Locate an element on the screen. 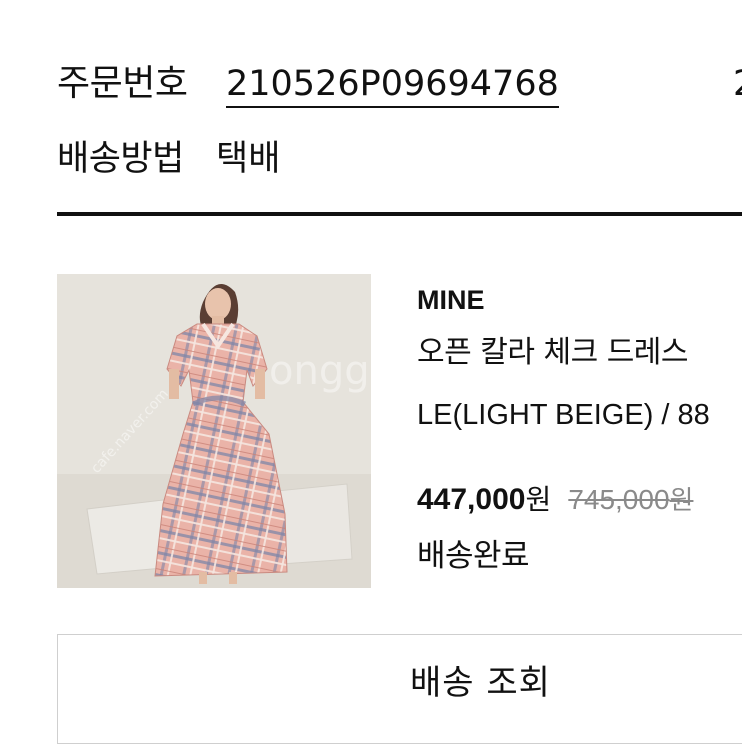 This screenshot has height=744, width=742. product-brand: MINE is located at coordinates (451, 300).